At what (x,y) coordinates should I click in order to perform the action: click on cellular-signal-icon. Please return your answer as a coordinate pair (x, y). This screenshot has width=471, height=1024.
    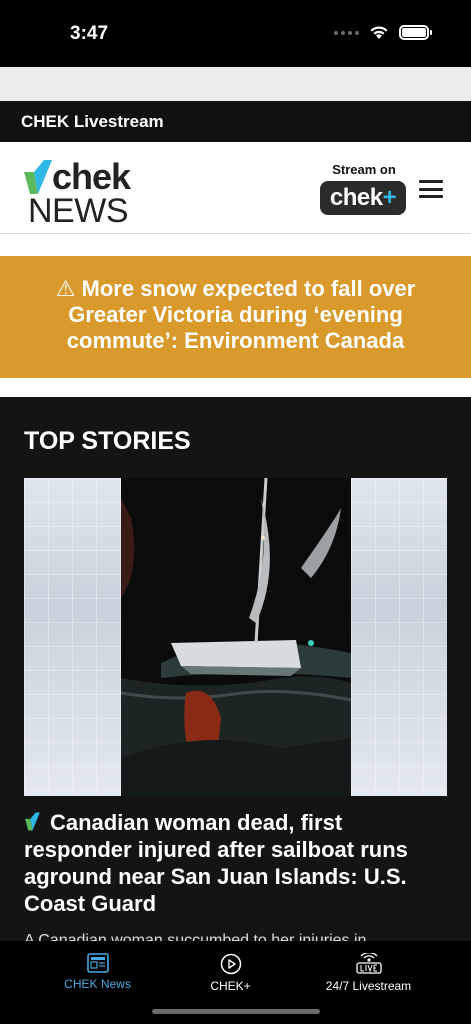
    Looking at the image, I should click on (346, 32).